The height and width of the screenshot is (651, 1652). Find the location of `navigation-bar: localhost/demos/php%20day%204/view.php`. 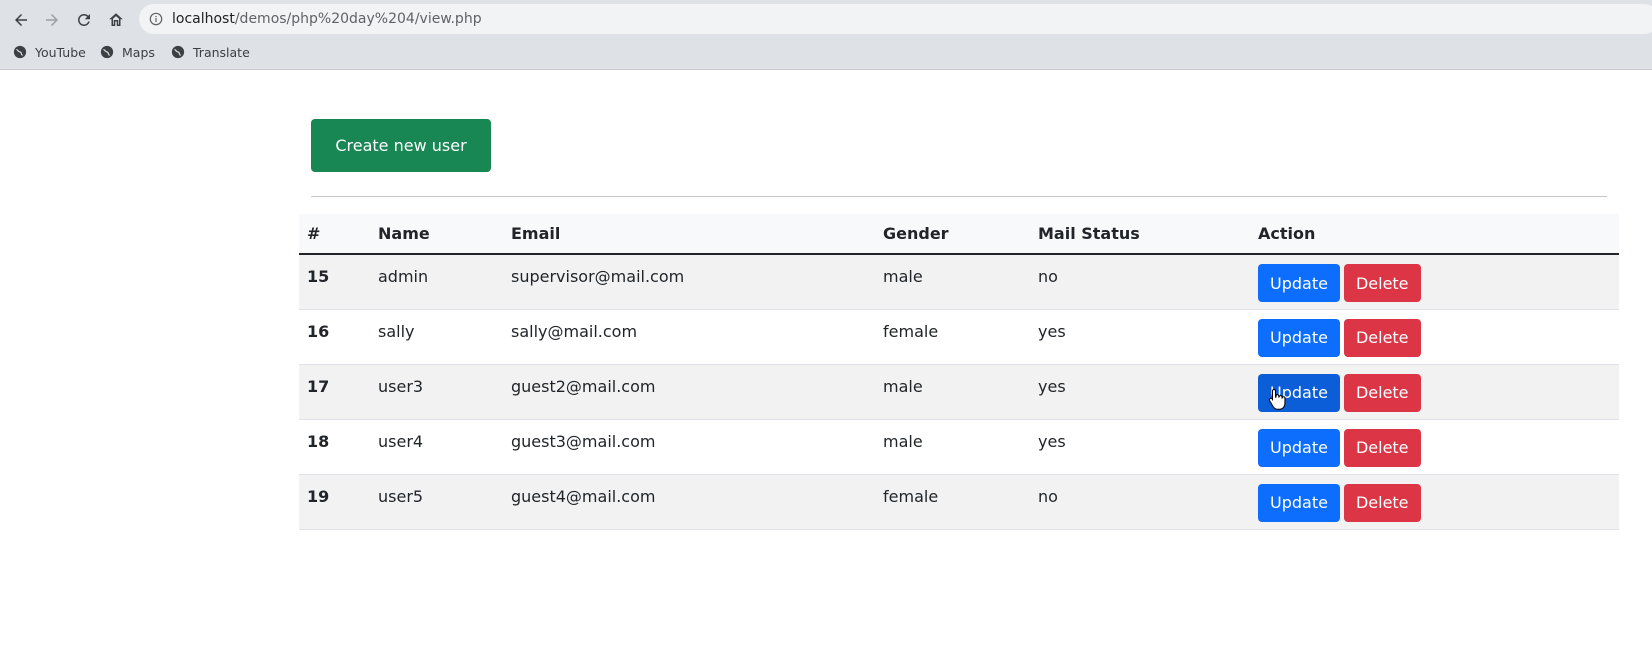

navigation-bar: localhost/demos/php%20day%204/view.php is located at coordinates (826, 20).